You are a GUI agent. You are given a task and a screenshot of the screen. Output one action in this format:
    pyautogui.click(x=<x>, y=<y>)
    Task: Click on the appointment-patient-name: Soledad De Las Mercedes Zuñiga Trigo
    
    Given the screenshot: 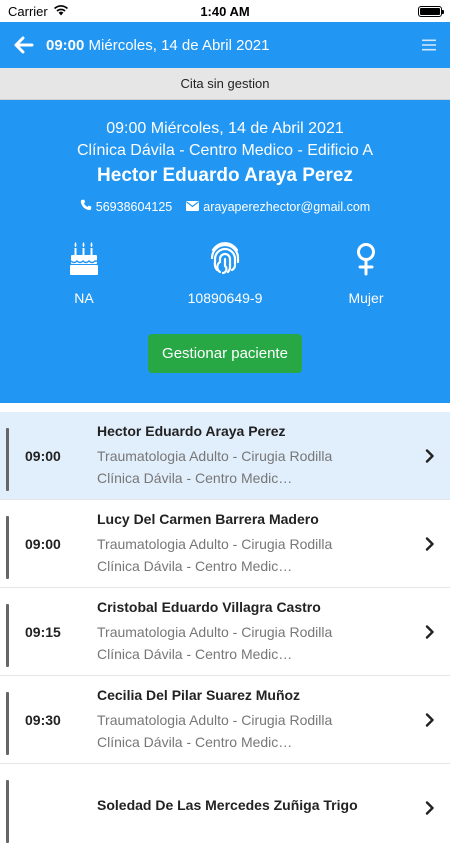 What is the action you would take?
    pyautogui.click(x=227, y=804)
    